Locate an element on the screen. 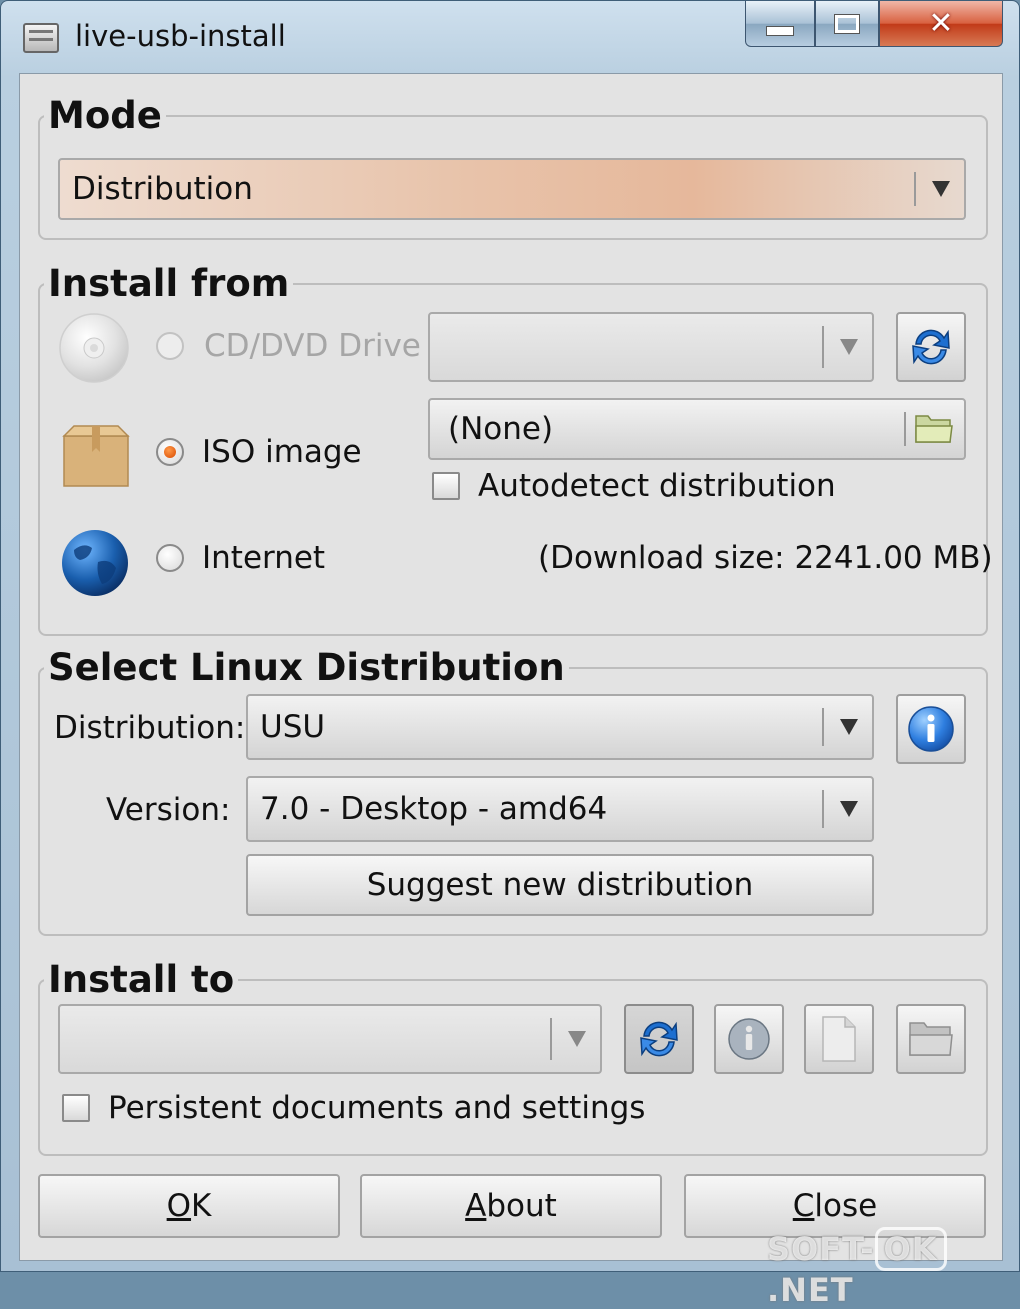 This screenshot has width=1020, height=1309. watermark-suffix: .NET is located at coordinates (810, 1290).